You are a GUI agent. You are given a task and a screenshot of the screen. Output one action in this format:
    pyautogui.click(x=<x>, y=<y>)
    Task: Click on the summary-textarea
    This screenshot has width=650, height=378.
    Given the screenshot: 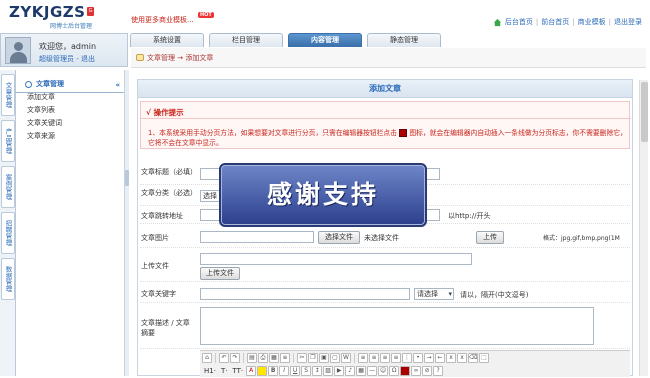 What is the action you would take?
    pyautogui.click(x=397, y=326)
    